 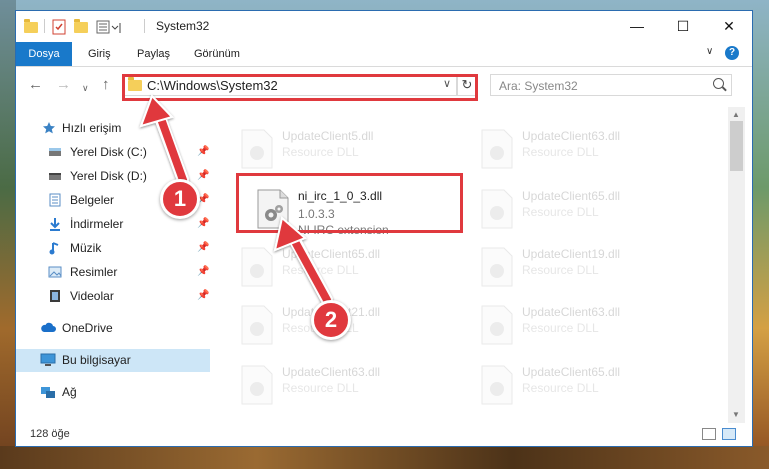 What do you see at coordinates (236, 200) in the screenshot?
I see `annotation-arrows` at bounding box center [236, 200].